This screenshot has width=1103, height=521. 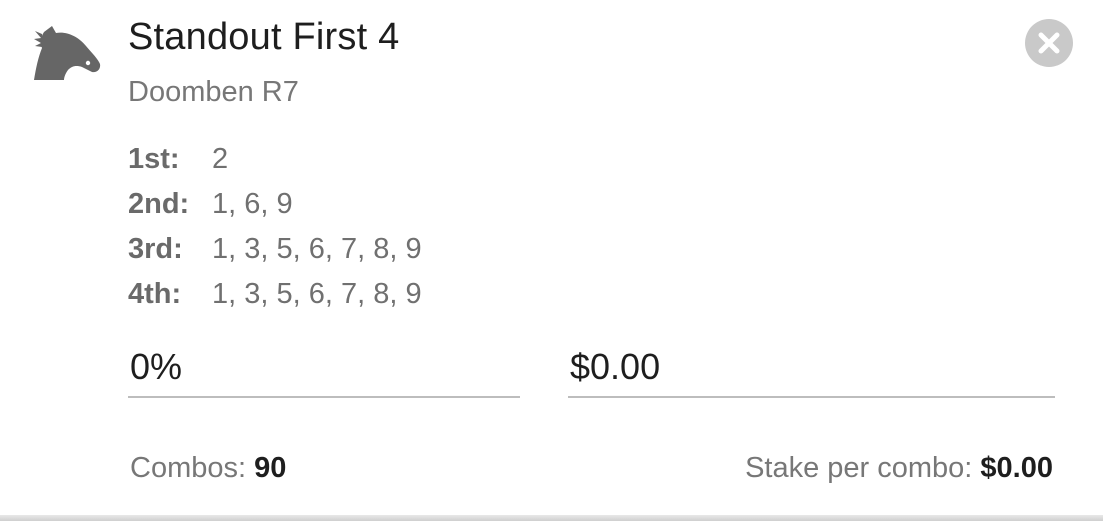 What do you see at coordinates (156, 367) in the screenshot?
I see `percent-value: 0%` at bounding box center [156, 367].